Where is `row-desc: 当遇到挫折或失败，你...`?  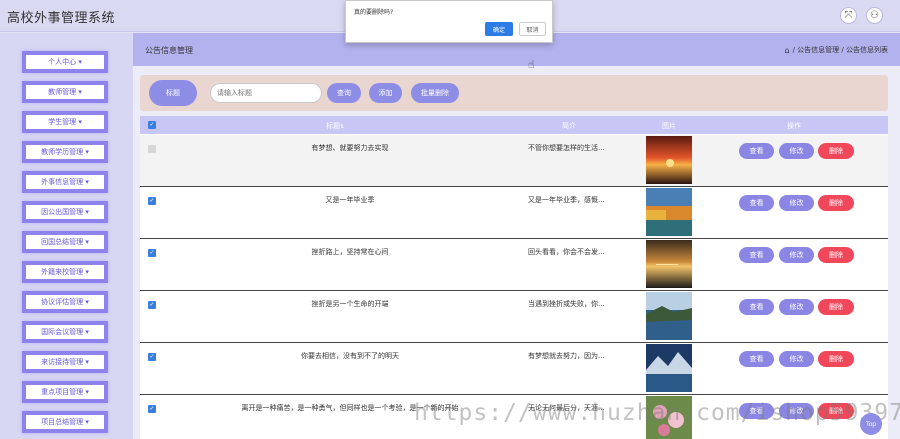
row-desc: 当遇到挫折或失败，你... is located at coordinates (566, 304).